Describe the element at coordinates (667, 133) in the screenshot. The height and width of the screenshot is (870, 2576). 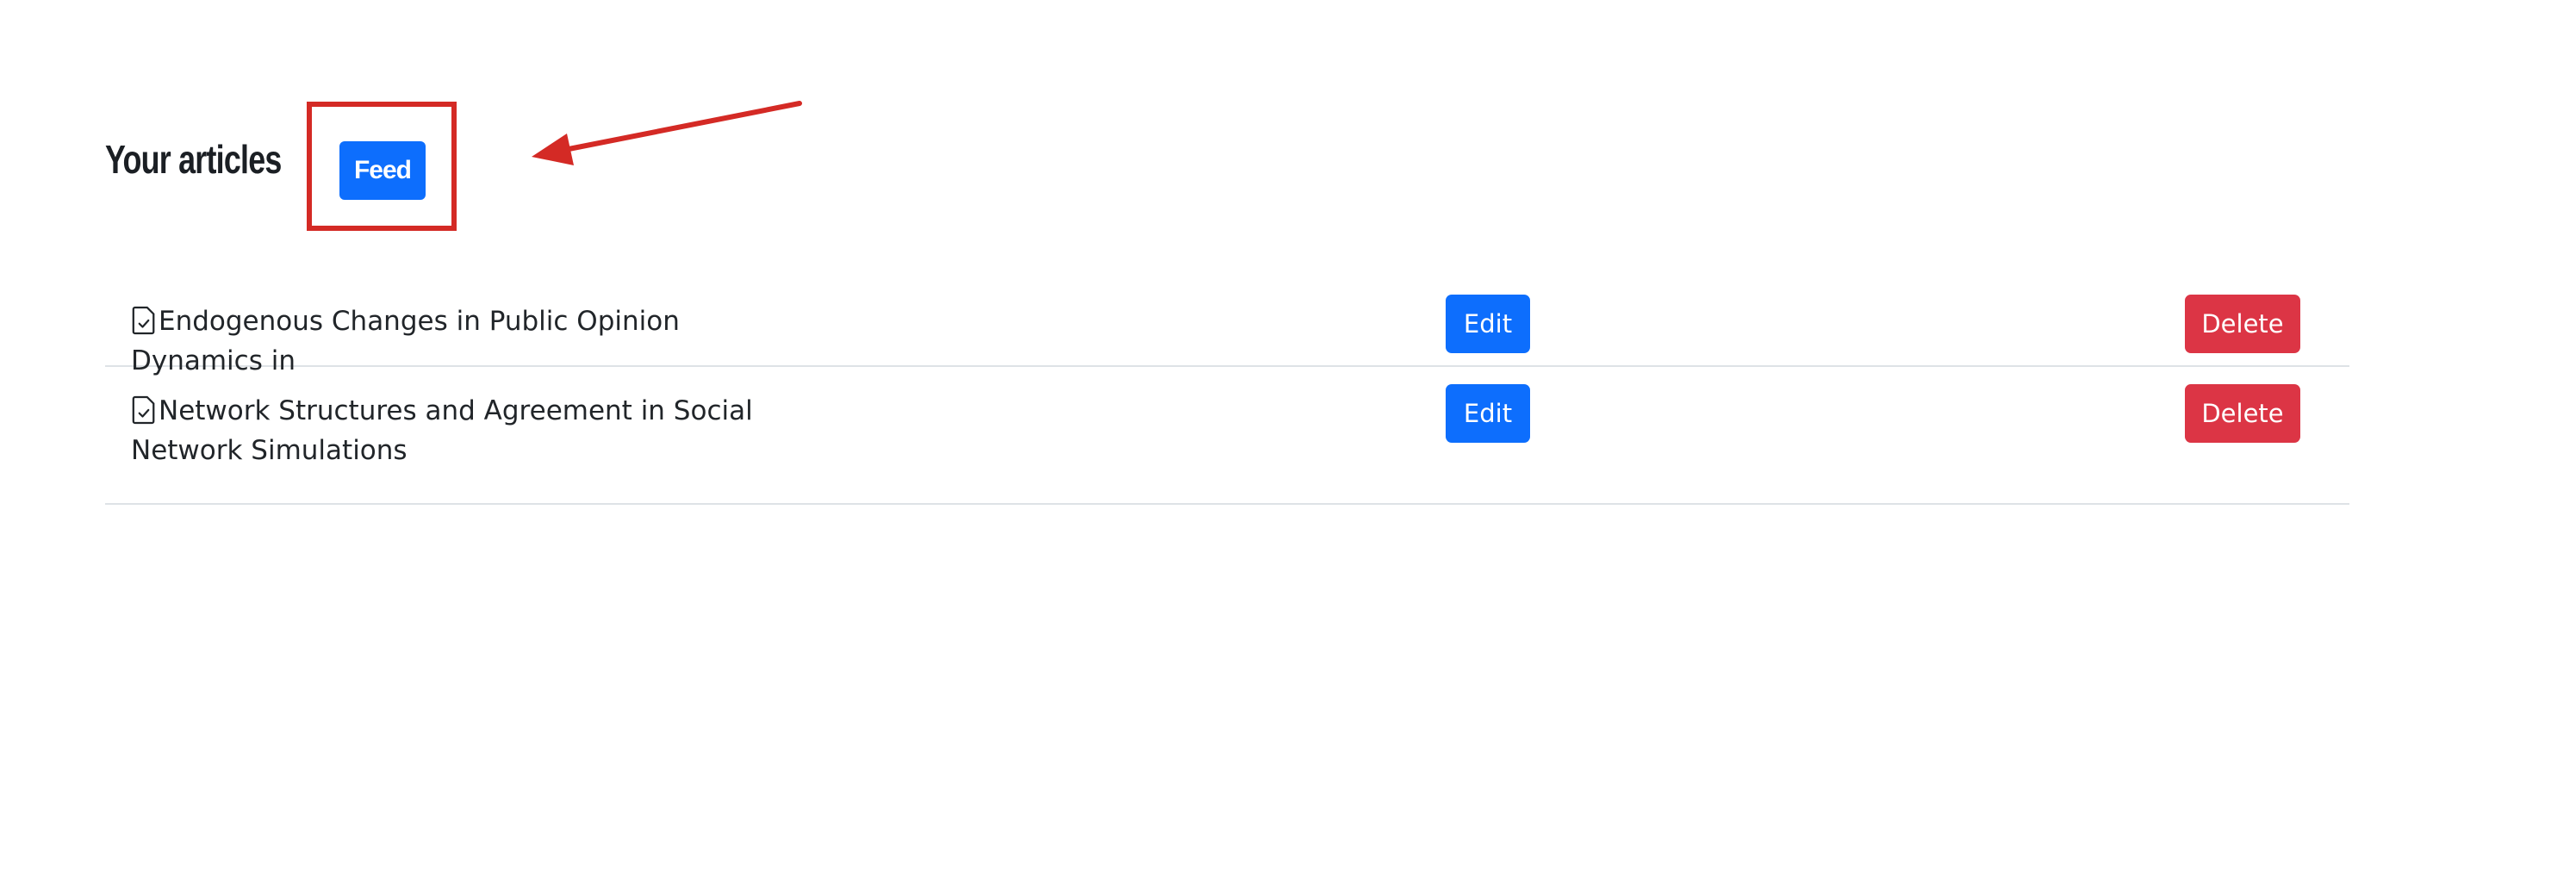
I see `annotation-arrow-icon` at that location.